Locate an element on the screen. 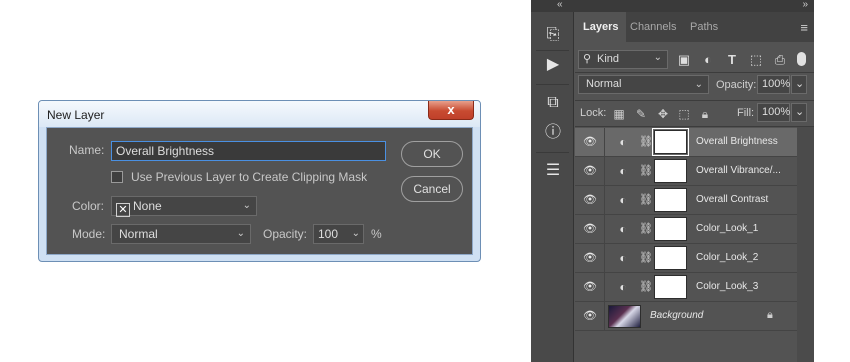 This screenshot has width=850, height=362. fill-input: 100% is located at coordinates (773, 112).